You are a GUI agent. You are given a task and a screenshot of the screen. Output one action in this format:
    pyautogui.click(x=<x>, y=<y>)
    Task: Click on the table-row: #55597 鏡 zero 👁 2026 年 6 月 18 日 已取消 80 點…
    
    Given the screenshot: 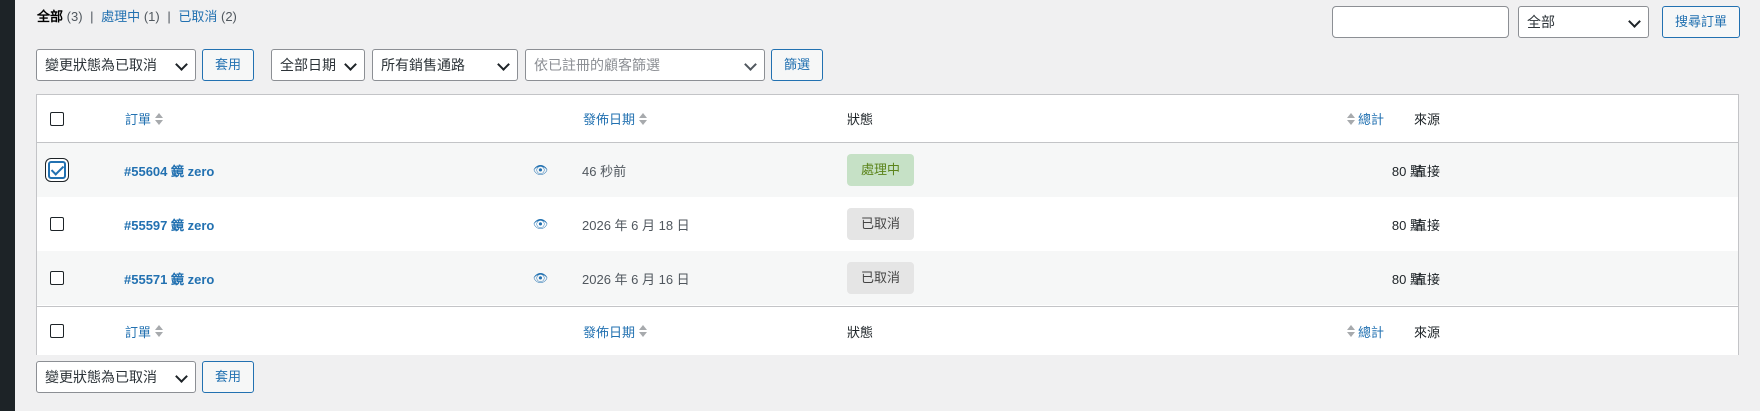 What is the action you would take?
    pyautogui.click(x=887, y=224)
    